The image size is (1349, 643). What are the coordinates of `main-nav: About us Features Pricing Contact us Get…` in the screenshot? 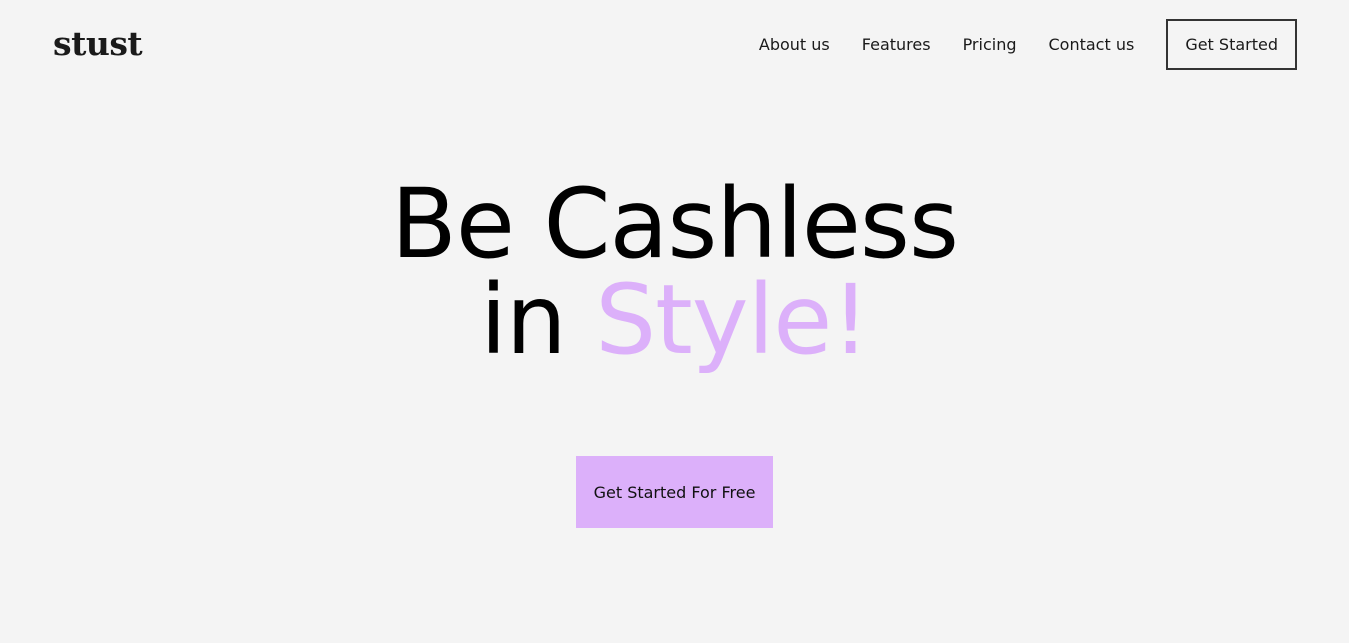 It's located at (1028, 44).